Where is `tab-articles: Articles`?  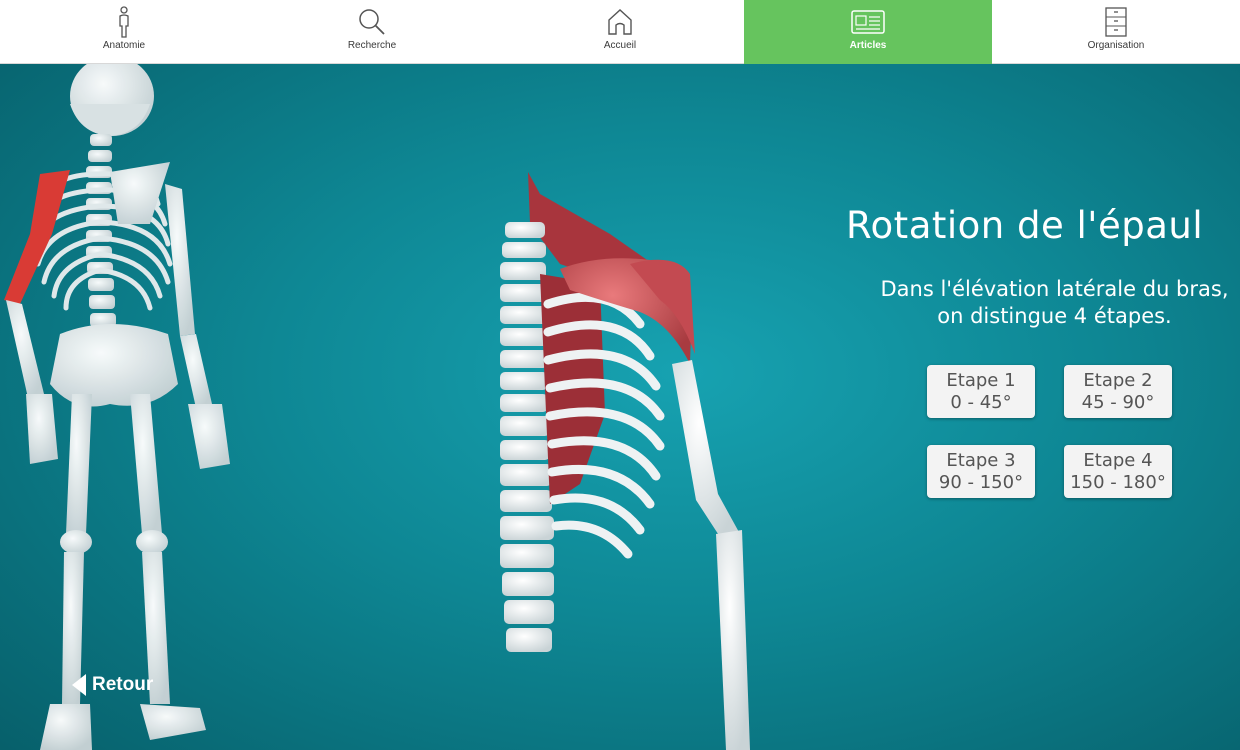 tab-articles: Articles is located at coordinates (868, 32).